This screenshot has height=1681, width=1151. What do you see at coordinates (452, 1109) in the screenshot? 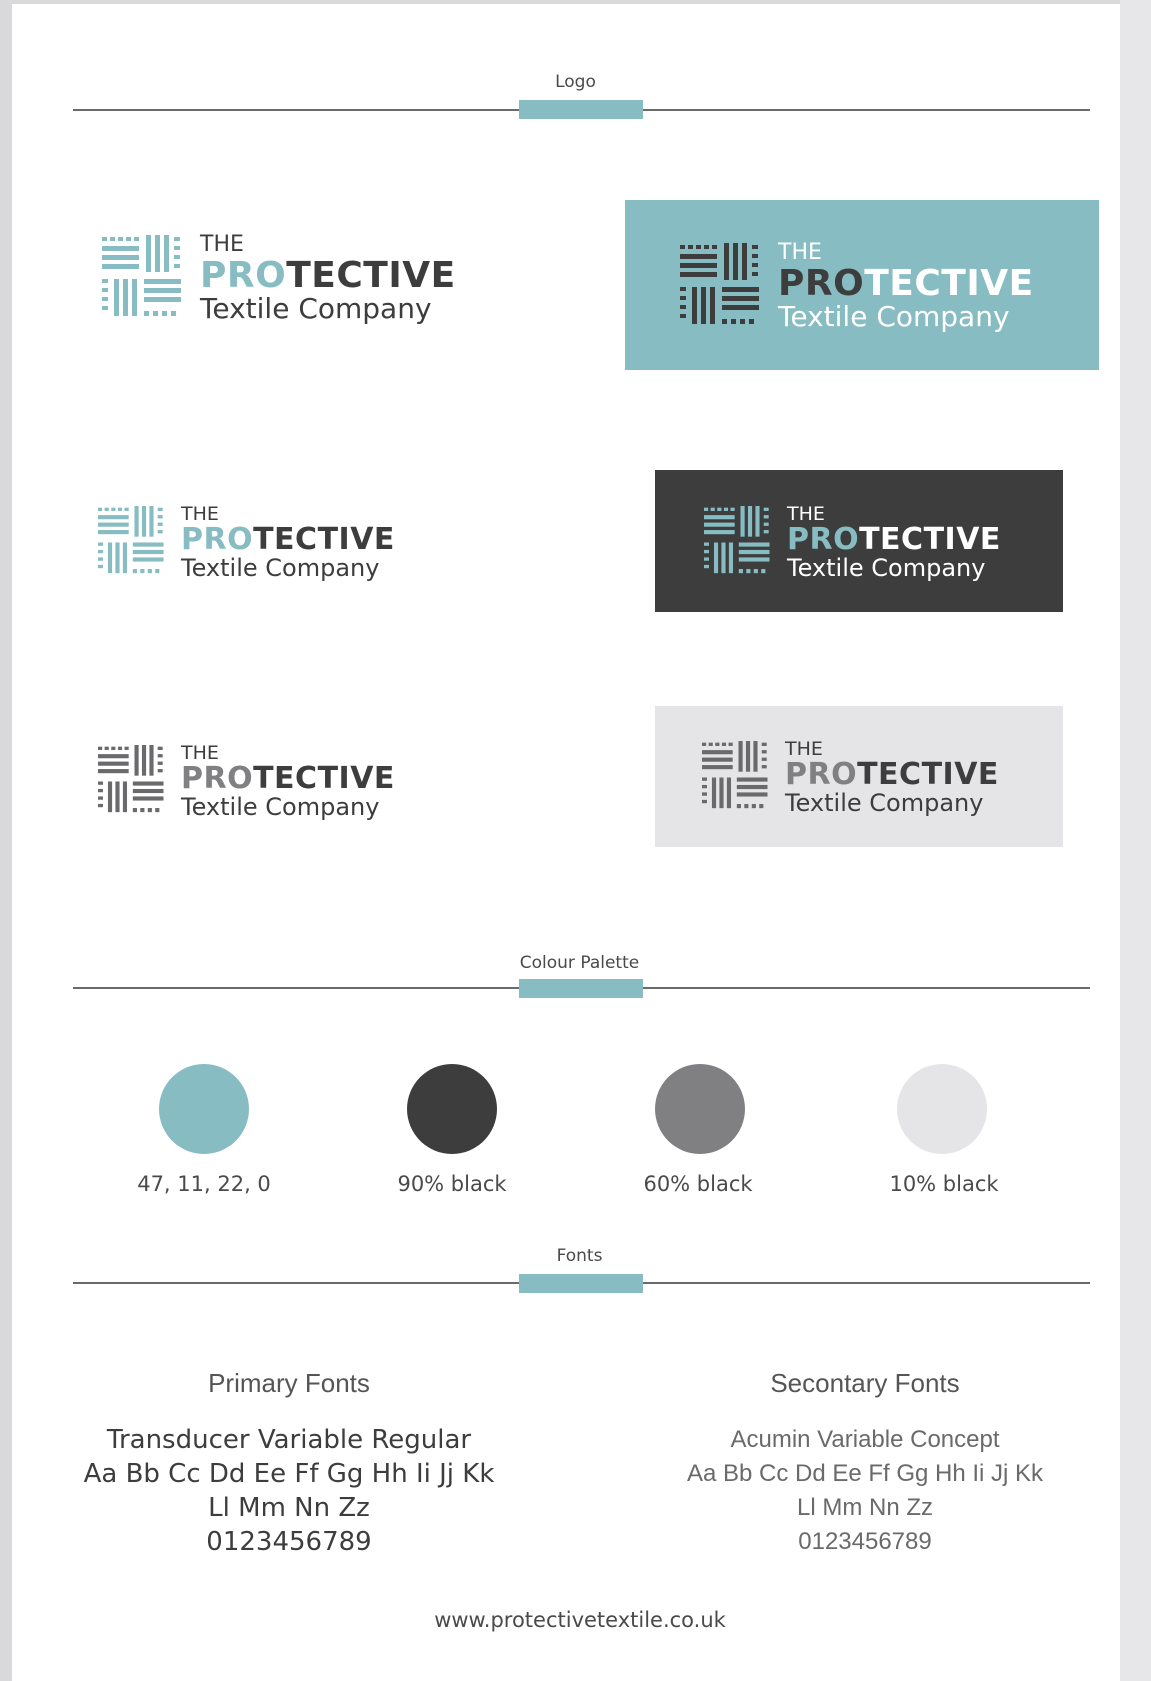
I see `swatch-90-black` at bounding box center [452, 1109].